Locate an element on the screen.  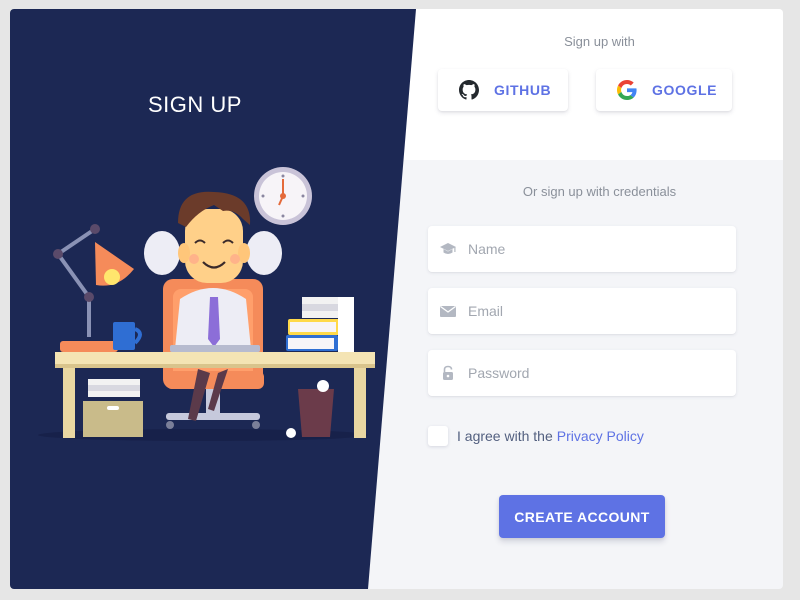
privacy-agreement: I agree with the Privacy Policy is located at coordinates (536, 436).